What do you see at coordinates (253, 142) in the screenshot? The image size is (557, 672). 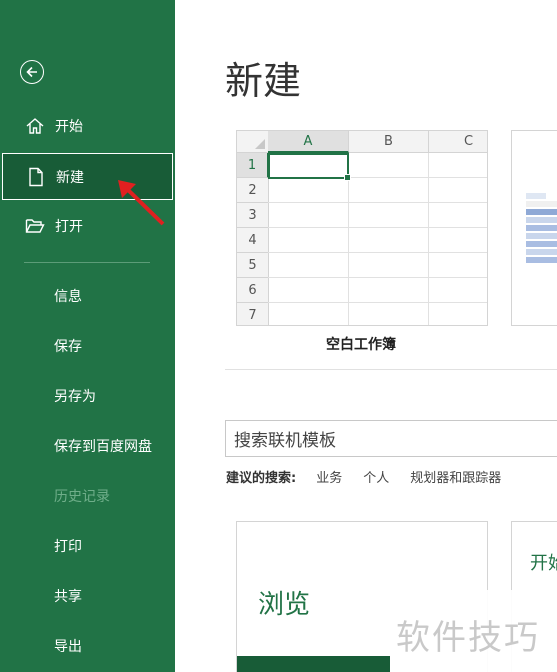 I see `select-all-corner` at bounding box center [253, 142].